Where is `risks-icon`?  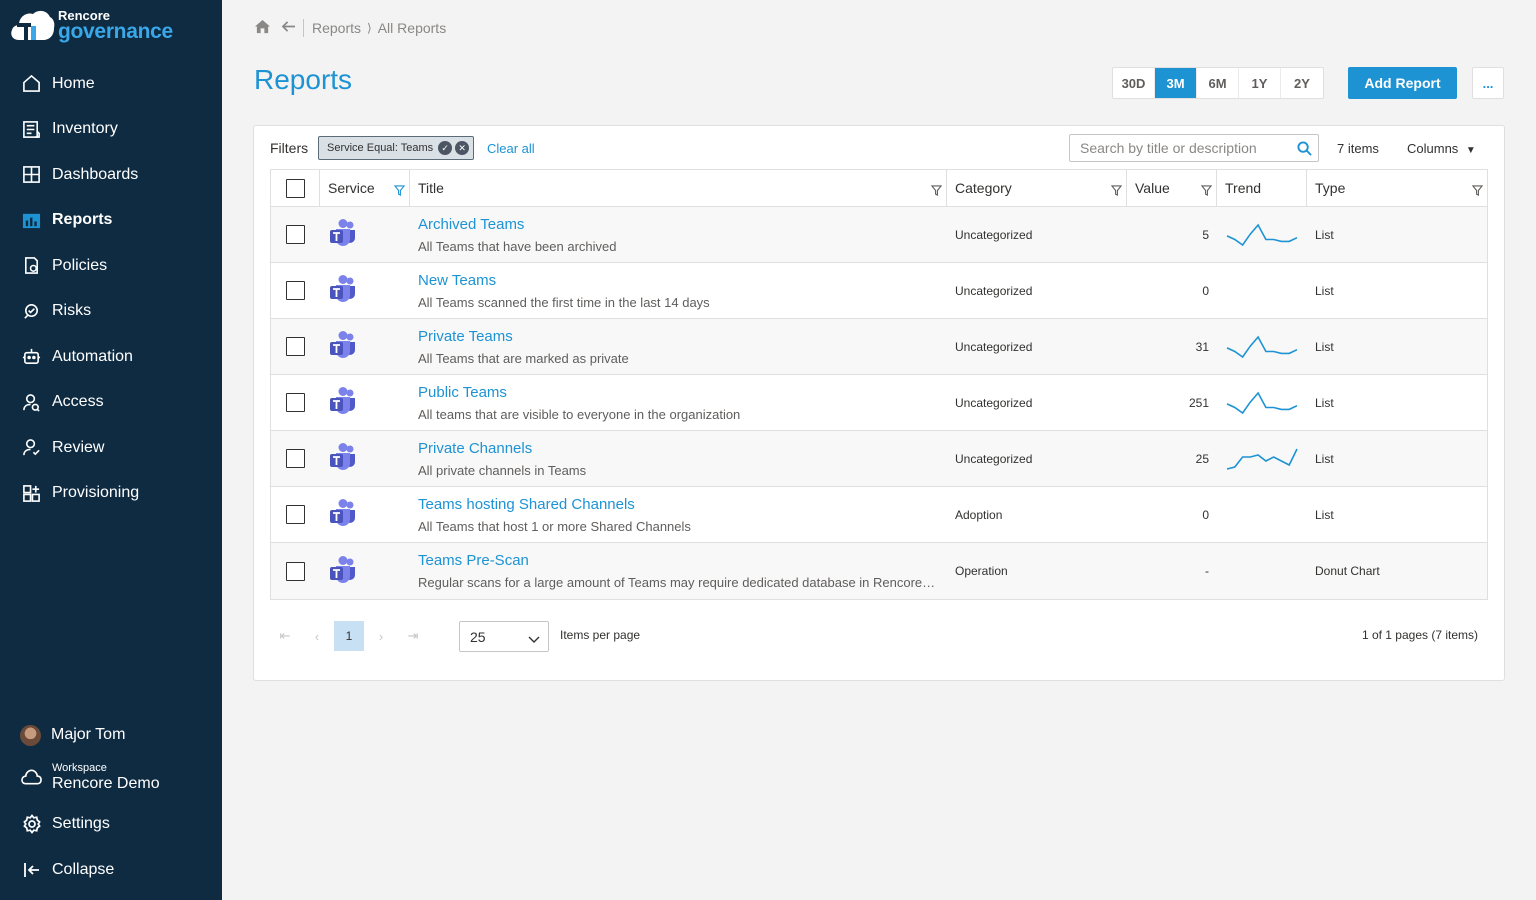
risks-icon is located at coordinates (31, 311).